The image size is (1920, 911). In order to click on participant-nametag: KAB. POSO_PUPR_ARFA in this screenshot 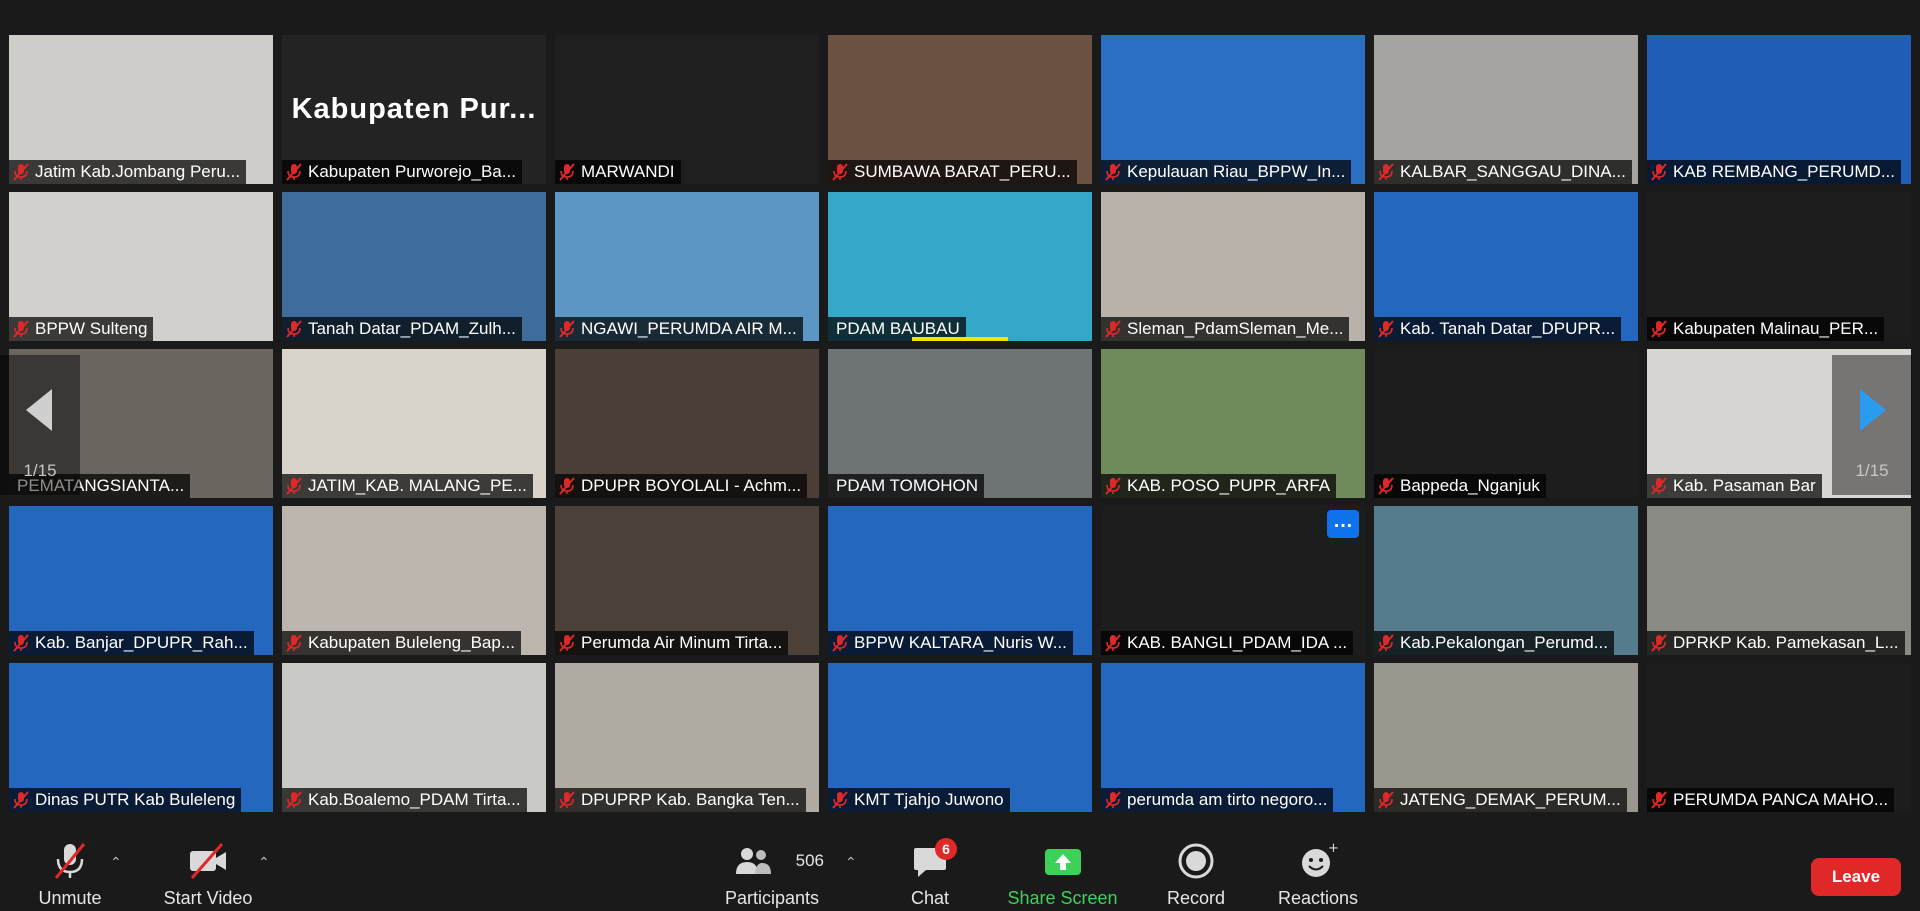, I will do `click(1219, 486)`.